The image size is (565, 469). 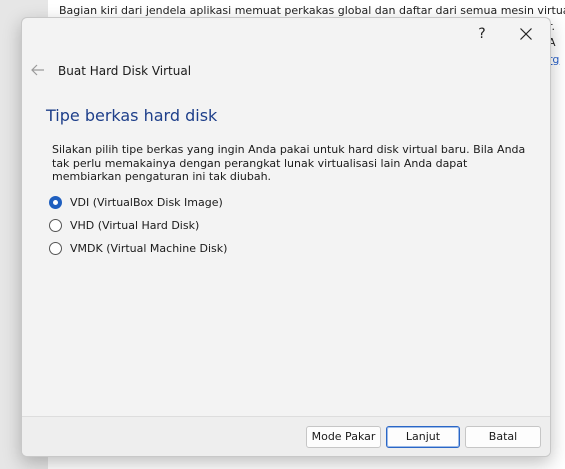 I want to click on radio-option-vhd: VHD (Virtual Hard Disk), so click(x=169, y=225).